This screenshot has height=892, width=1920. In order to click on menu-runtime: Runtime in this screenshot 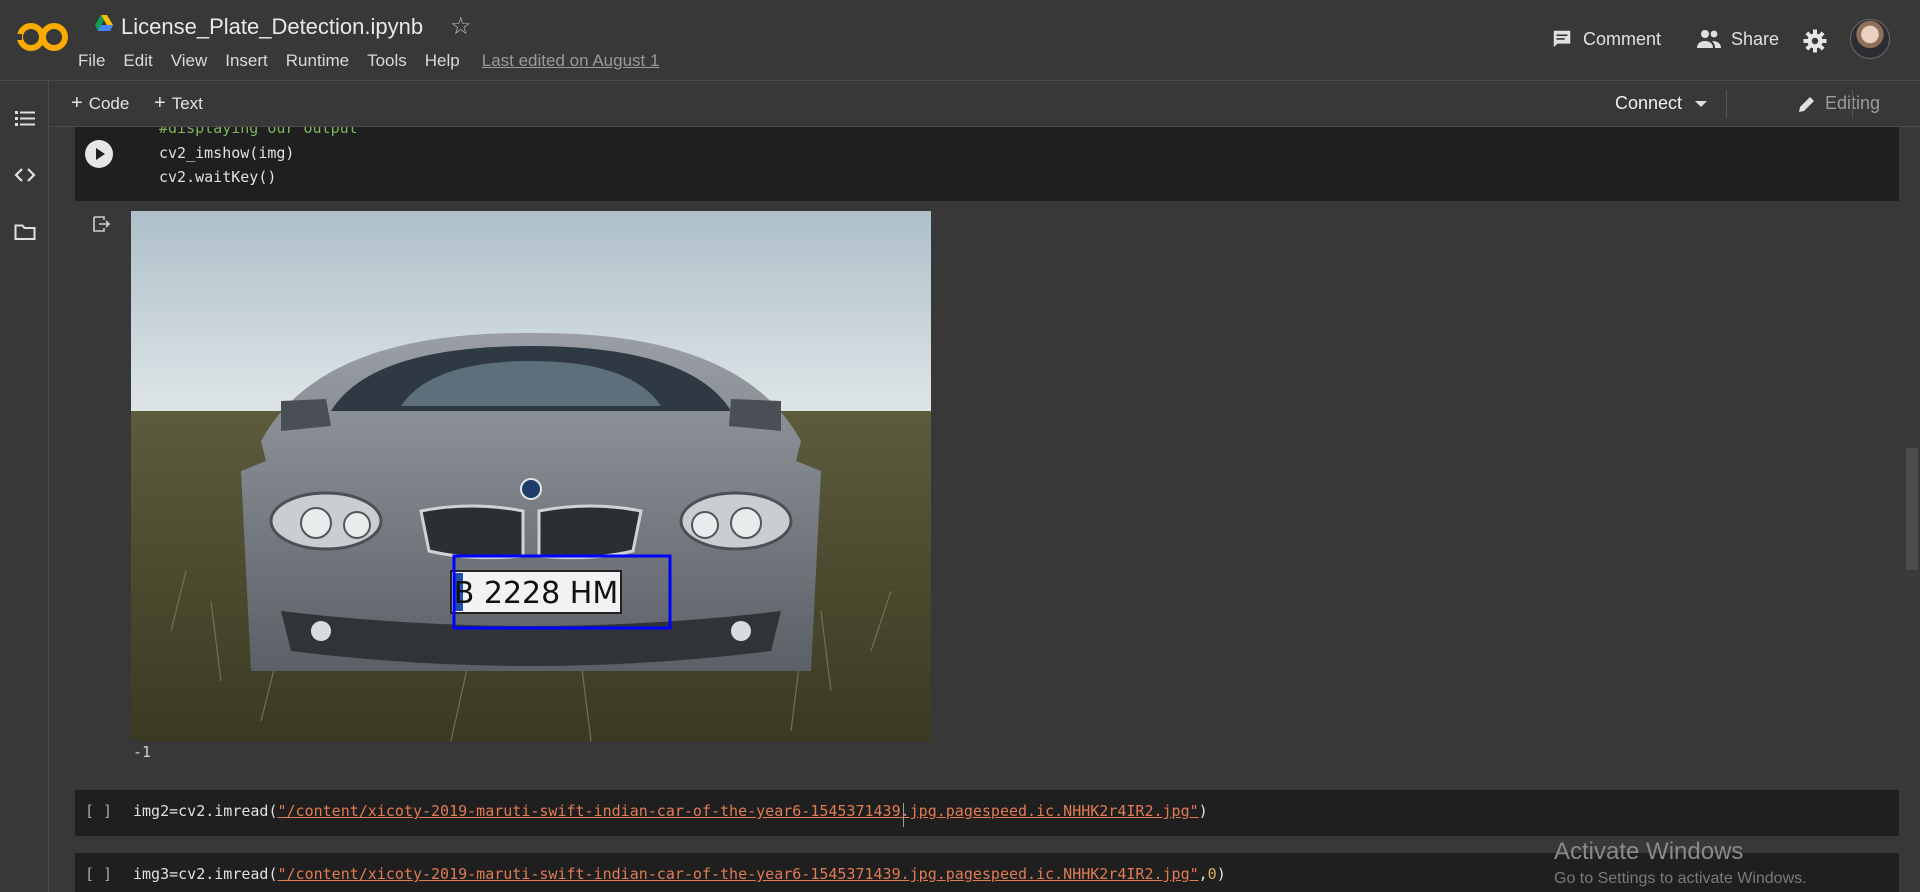, I will do `click(317, 61)`.